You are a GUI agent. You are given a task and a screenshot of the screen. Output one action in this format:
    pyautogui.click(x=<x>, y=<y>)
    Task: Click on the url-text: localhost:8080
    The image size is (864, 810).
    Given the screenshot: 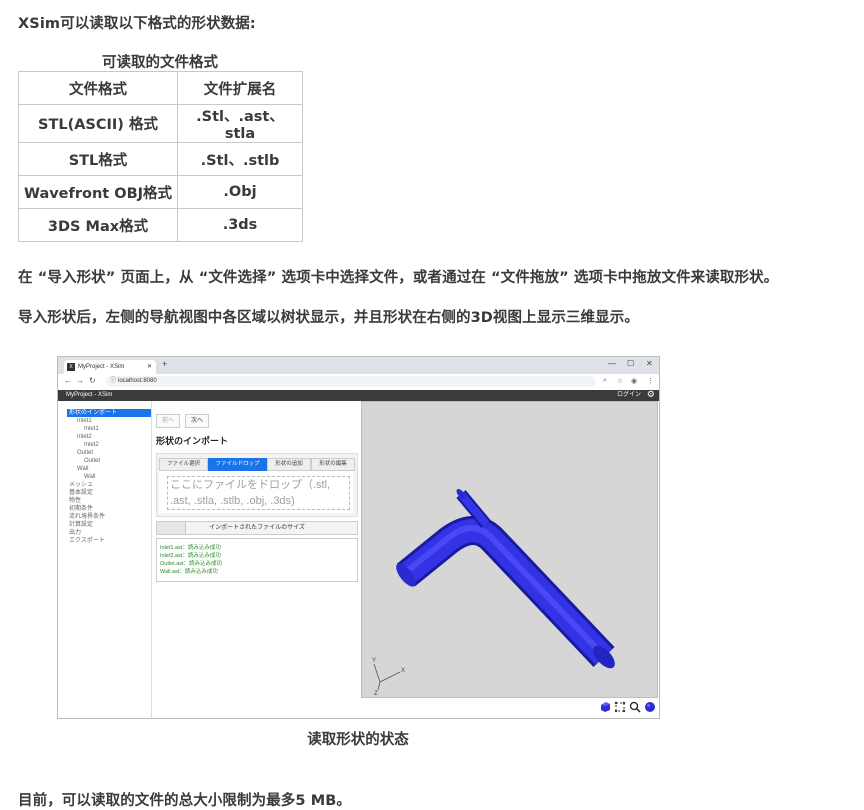 What is the action you would take?
    pyautogui.click(x=137, y=381)
    